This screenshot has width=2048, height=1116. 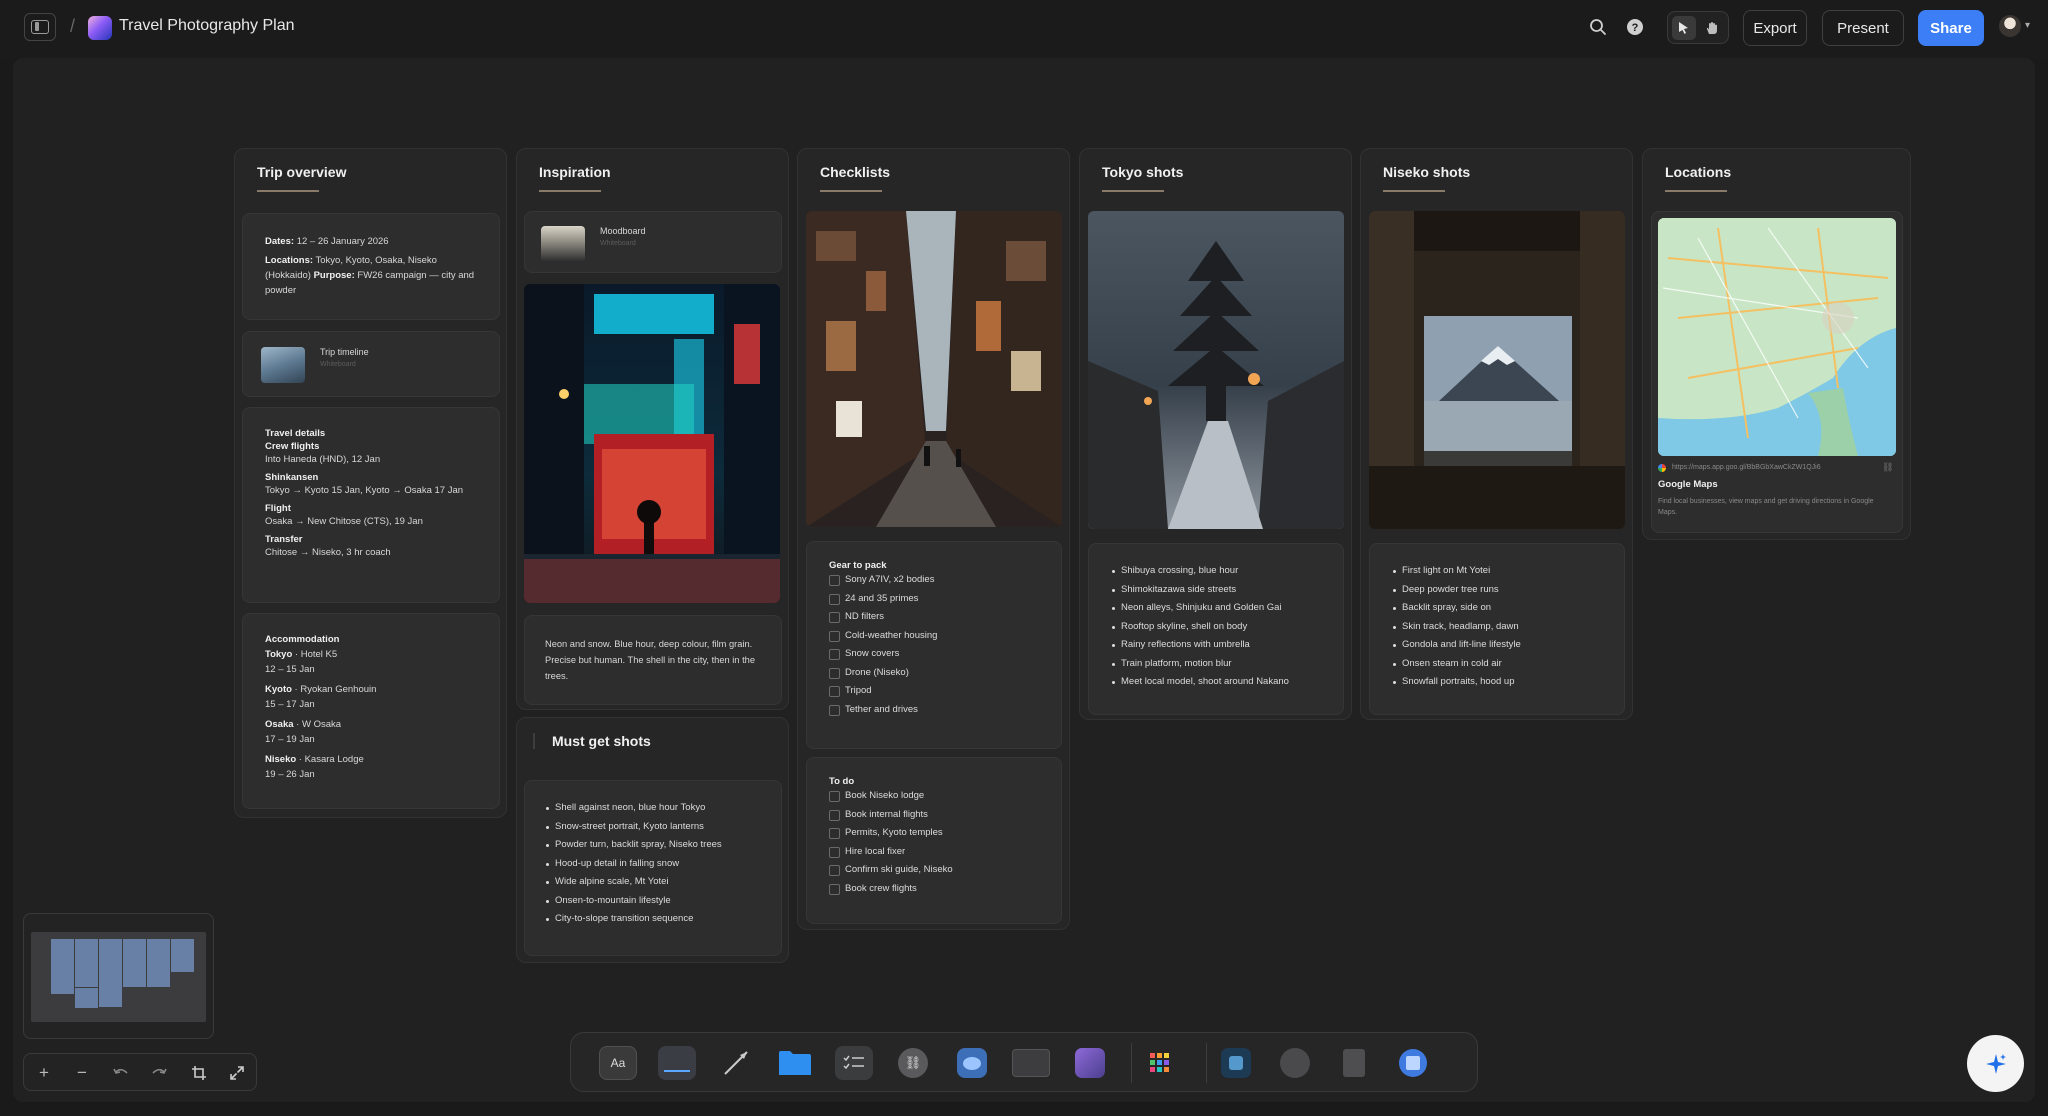 I want to click on checklist-item: Drone (Niseko), so click(x=934, y=673).